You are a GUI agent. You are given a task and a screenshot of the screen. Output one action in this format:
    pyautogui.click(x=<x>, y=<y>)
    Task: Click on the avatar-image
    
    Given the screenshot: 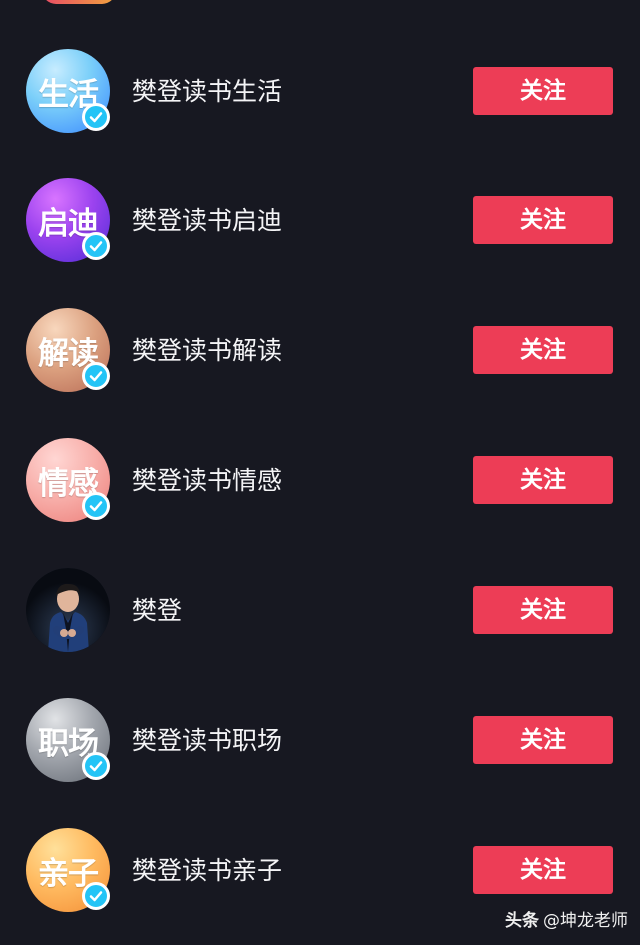 What is the action you would take?
    pyautogui.click(x=68, y=610)
    